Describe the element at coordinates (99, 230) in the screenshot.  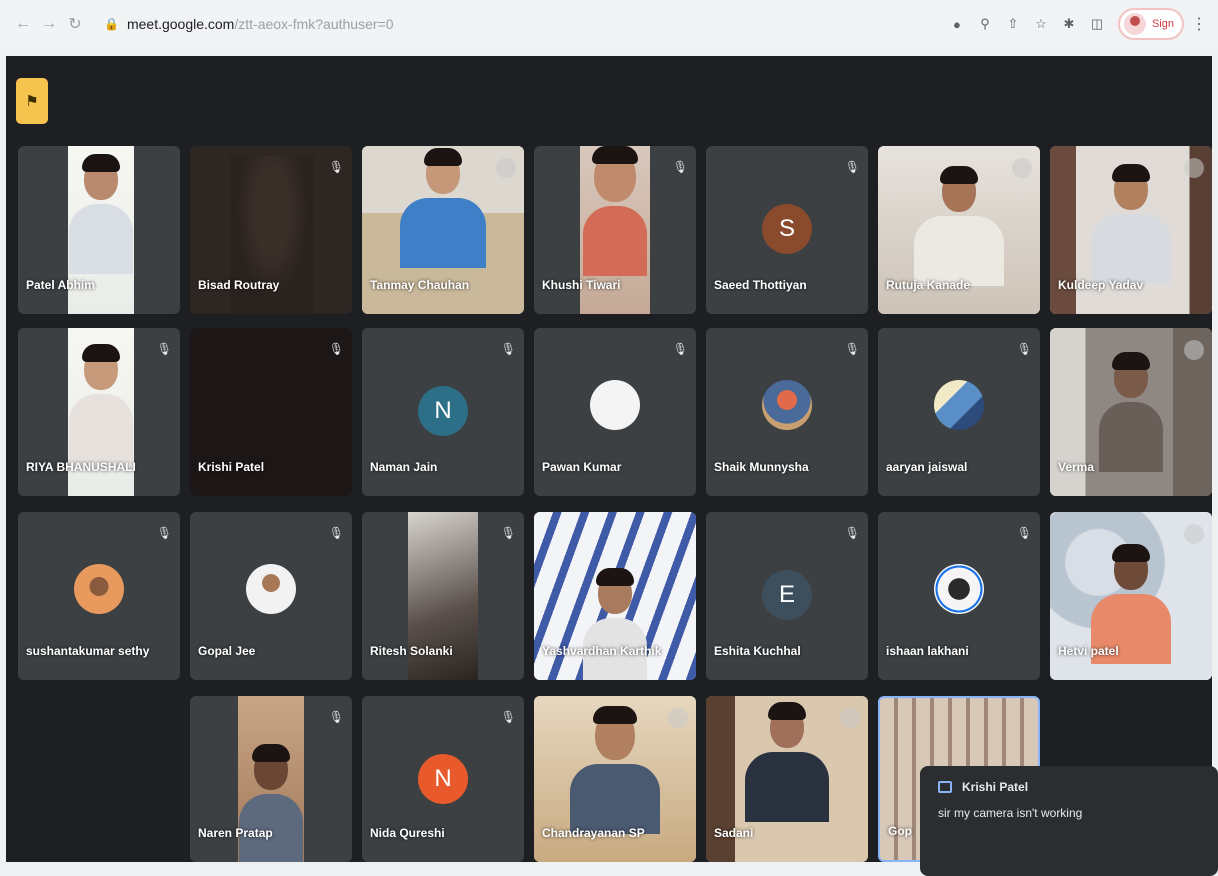
I see `participant-tile: Patel Abhim` at that location.